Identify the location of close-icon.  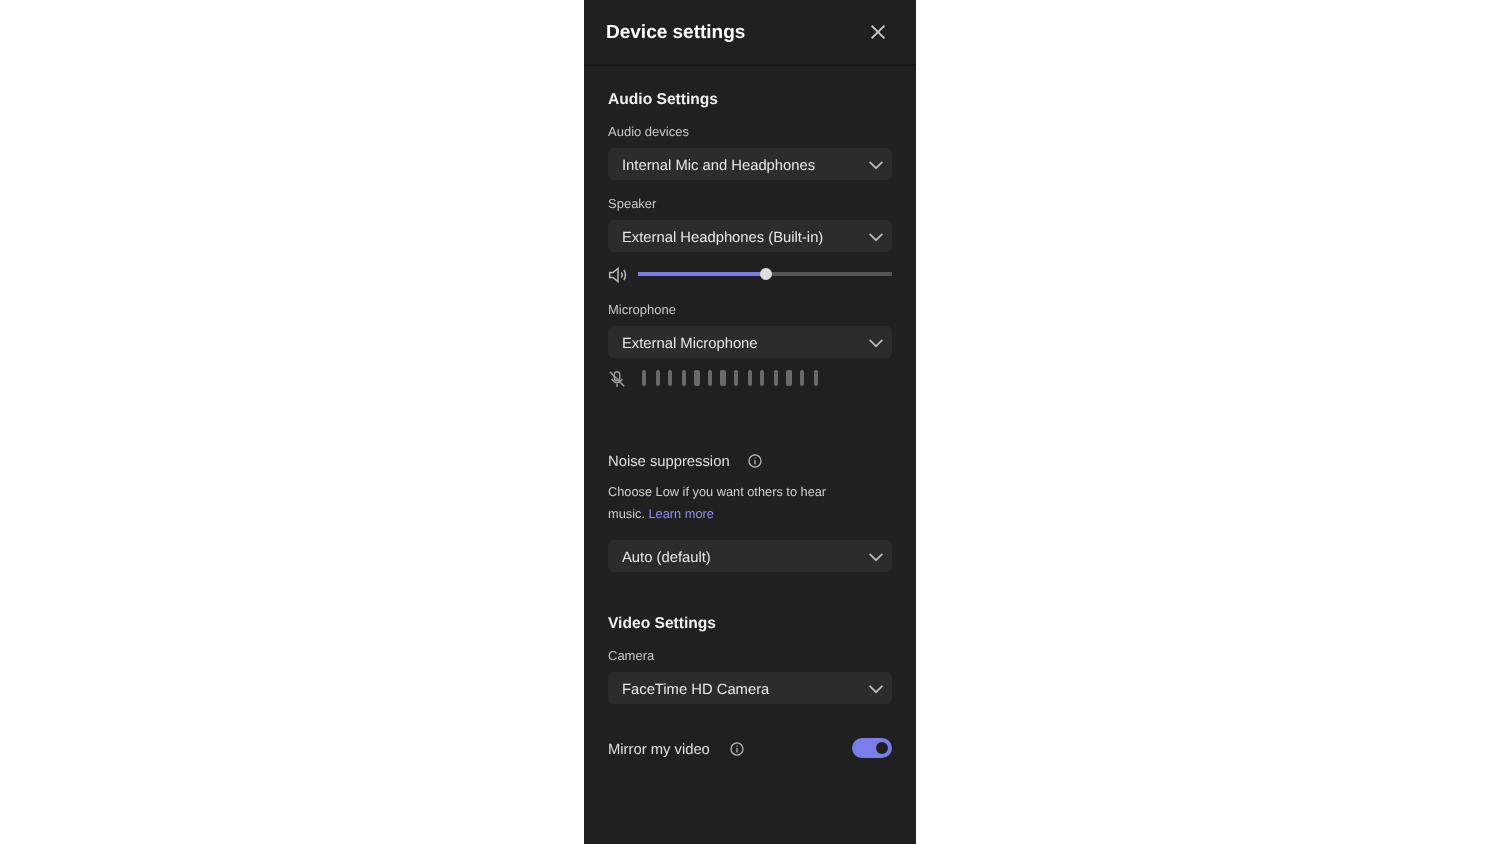
(878, 32).